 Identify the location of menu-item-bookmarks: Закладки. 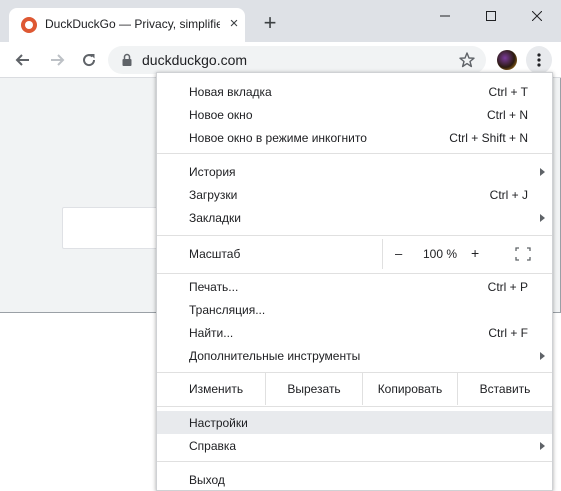
(354, 217).